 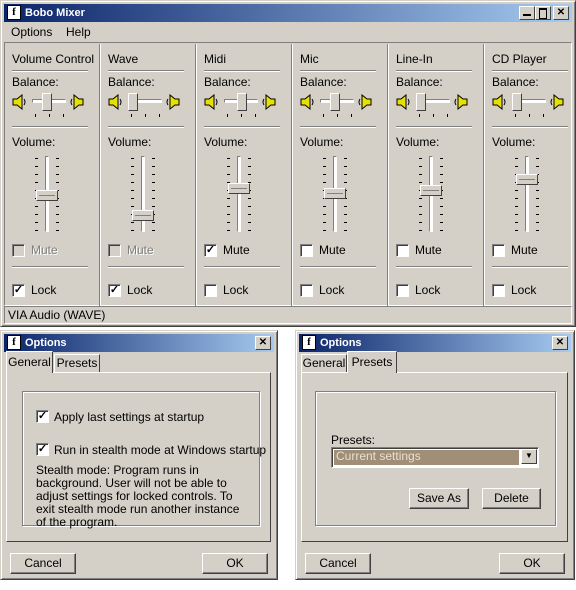 What do you see at coordinates (530, 71) in the screenshot?
I see `divider` at bounding box center [530, 71].